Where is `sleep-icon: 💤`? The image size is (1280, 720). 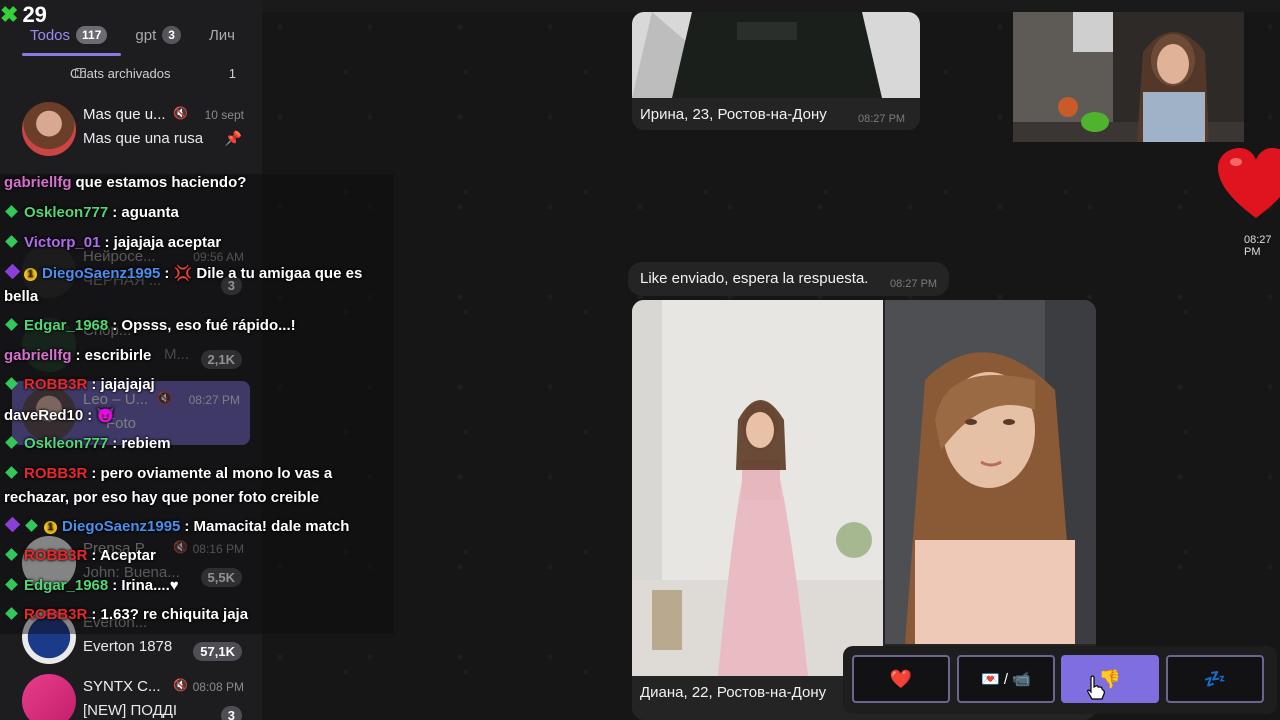 sleep-icon: 💤 is located at coordinates (1215, 678).